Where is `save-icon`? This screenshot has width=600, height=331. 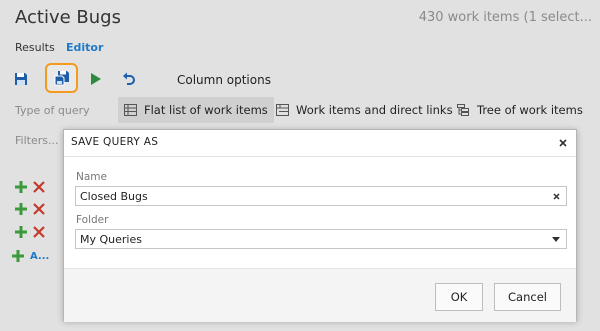 save-icon is located at coordinates (21, 79).